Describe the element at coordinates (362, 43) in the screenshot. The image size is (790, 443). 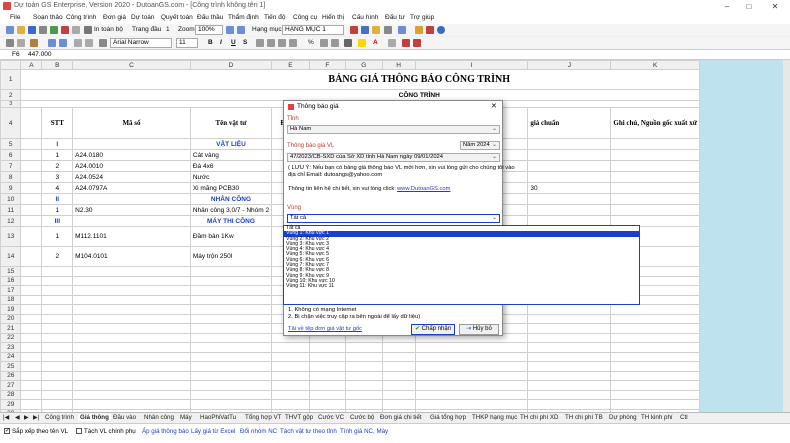
I see `fill-color-icon` at that location.